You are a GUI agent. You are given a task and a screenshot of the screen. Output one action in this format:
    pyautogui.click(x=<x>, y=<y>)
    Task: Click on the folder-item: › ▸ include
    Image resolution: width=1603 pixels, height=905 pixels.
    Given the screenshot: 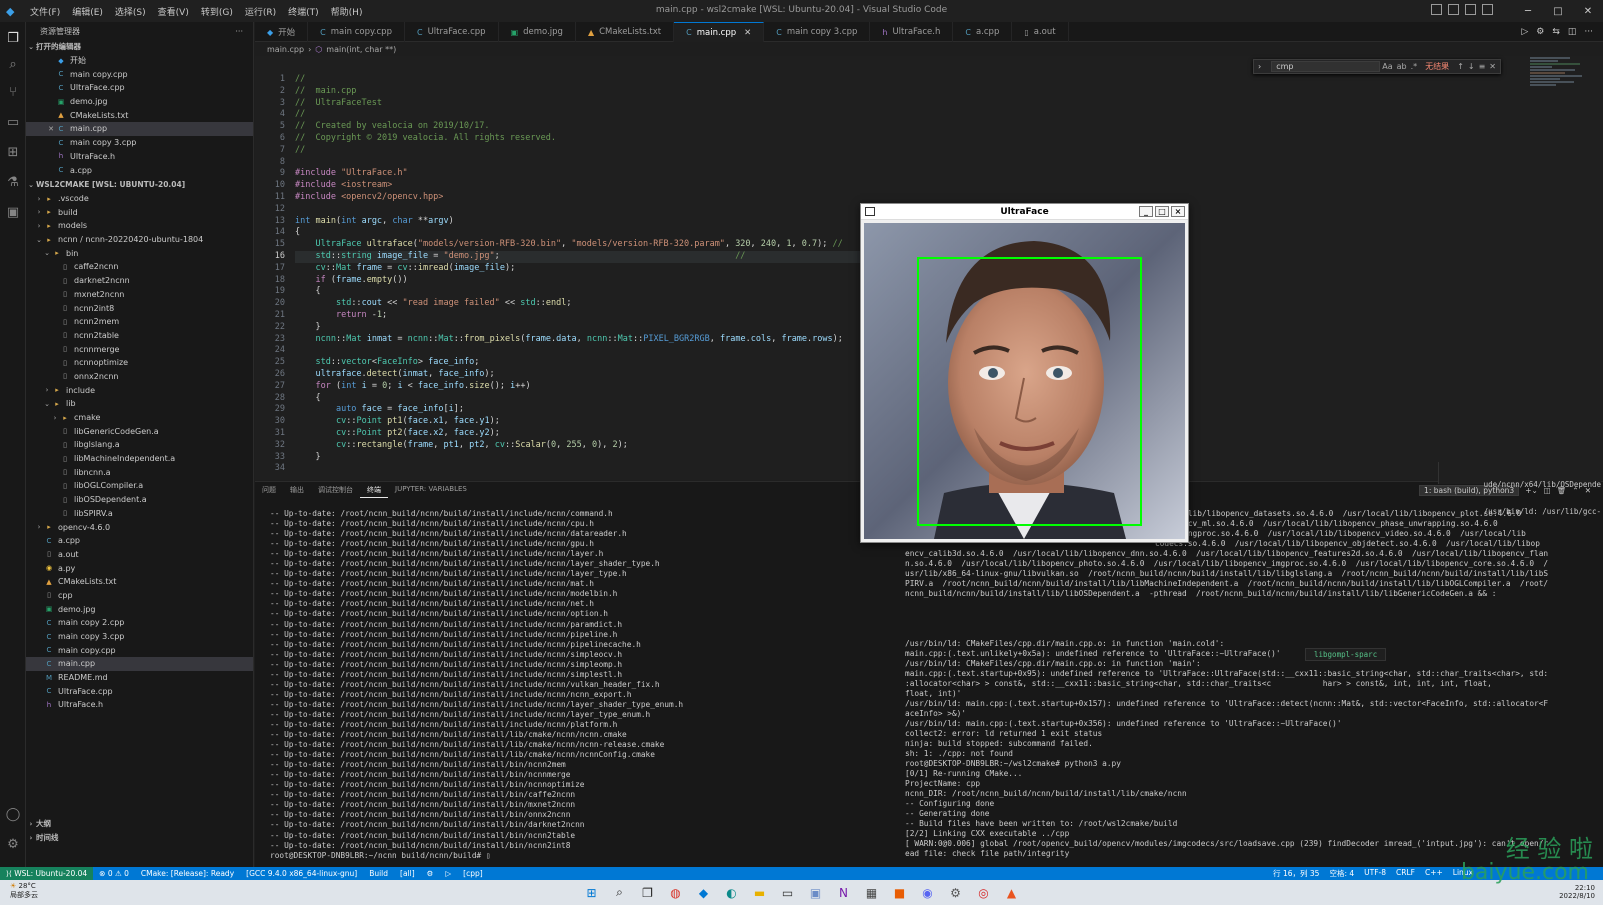 What is the action you would take?
    pyautogui.click(x=139, y=390)
    